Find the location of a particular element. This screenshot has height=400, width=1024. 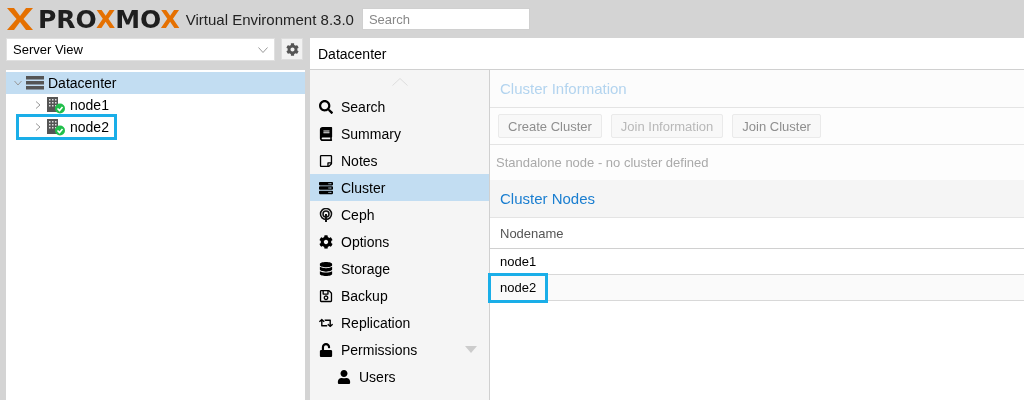

product-version: Virtual Environment 8.3.0 is located at coordinates (269, 19).